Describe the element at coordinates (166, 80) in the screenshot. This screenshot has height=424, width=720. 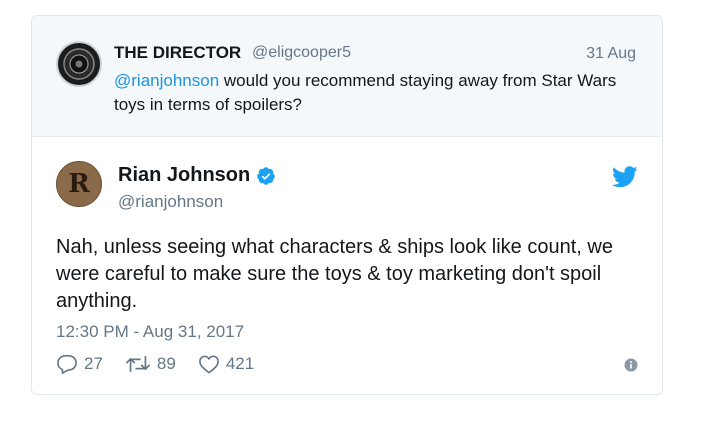
I see `quoted-mention-link: @rianjohnson` at that location.